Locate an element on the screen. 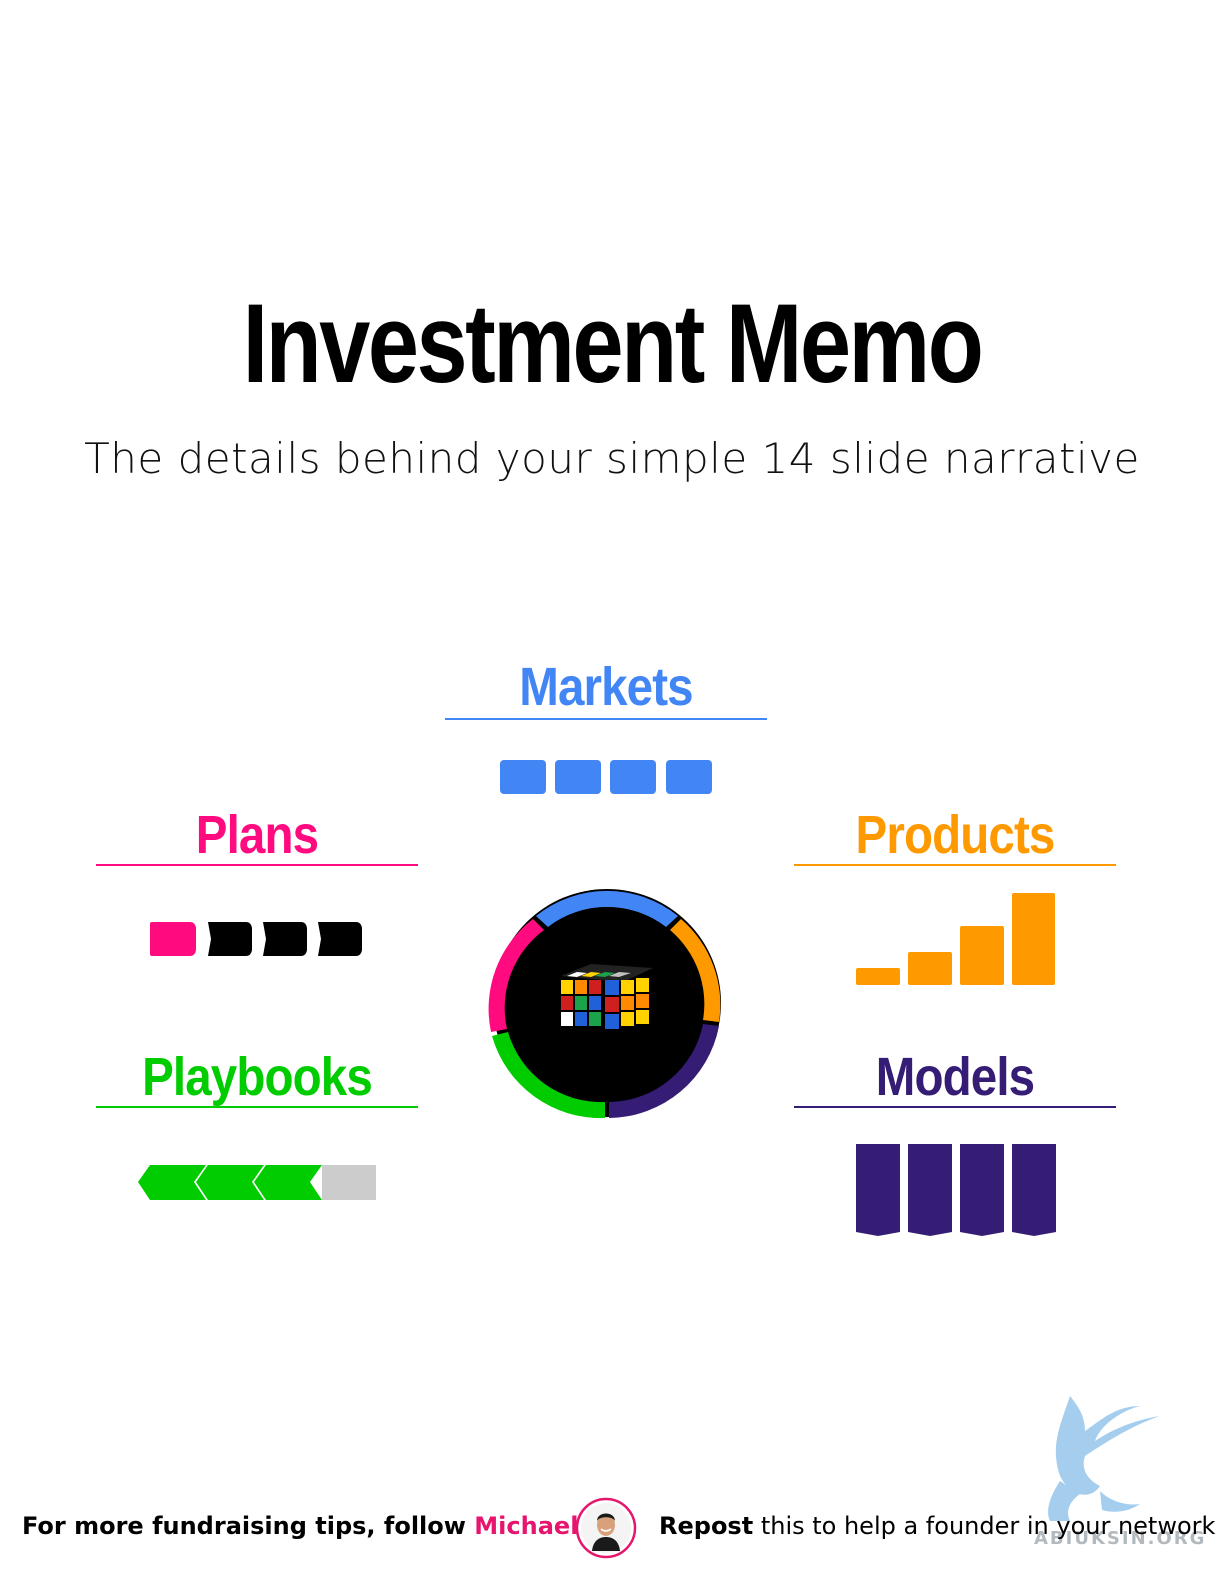  footer-prefix: For more fundraising tips, follow is located at coordinates (248, 1526).